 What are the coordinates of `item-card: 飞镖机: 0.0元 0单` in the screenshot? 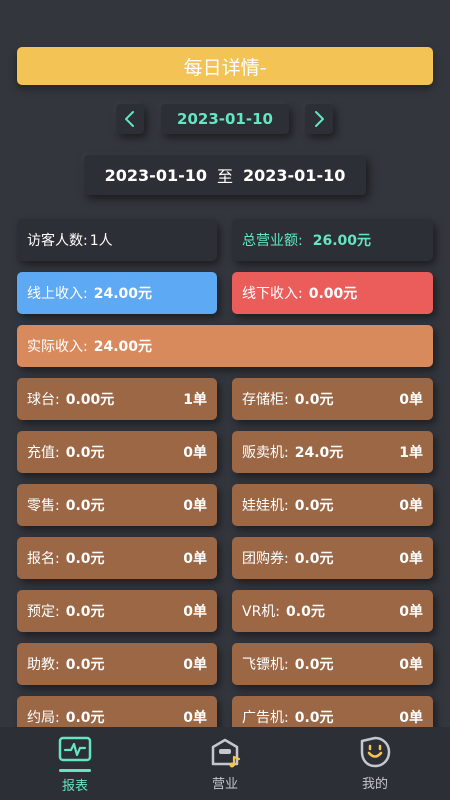 It's located at (332, 664).